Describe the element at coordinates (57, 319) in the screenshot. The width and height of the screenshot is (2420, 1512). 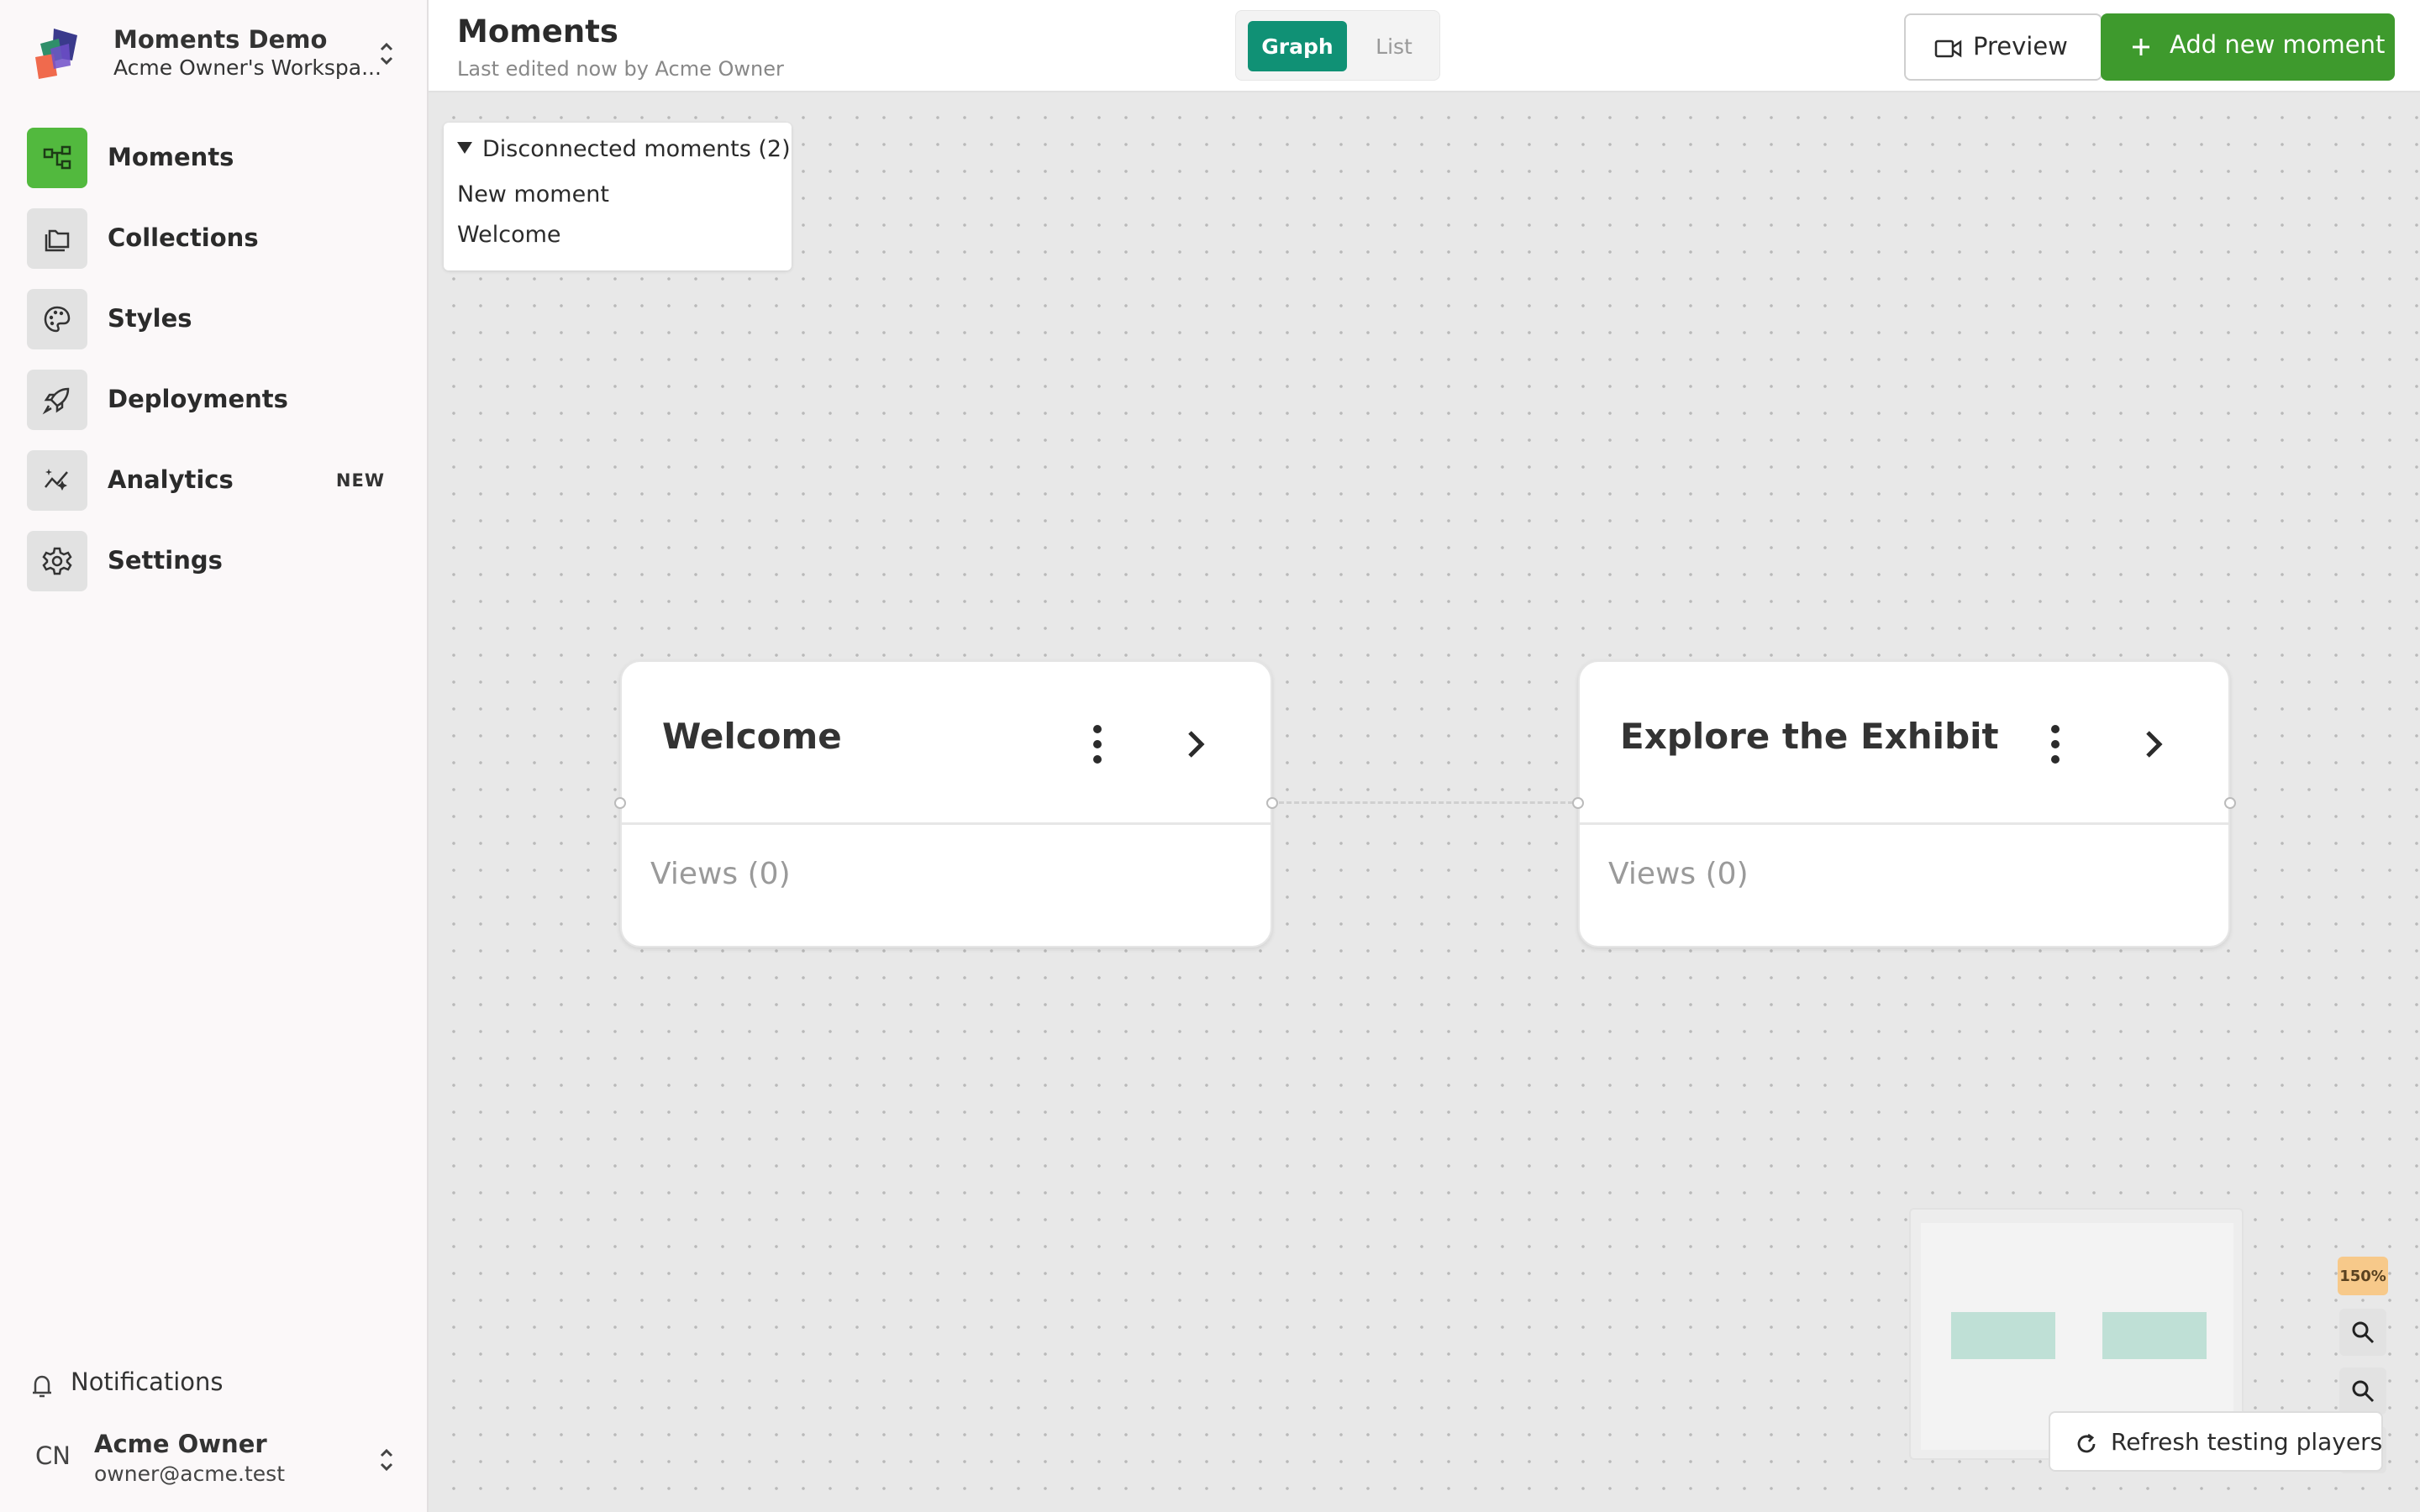
I see `palette-icon` at that location.